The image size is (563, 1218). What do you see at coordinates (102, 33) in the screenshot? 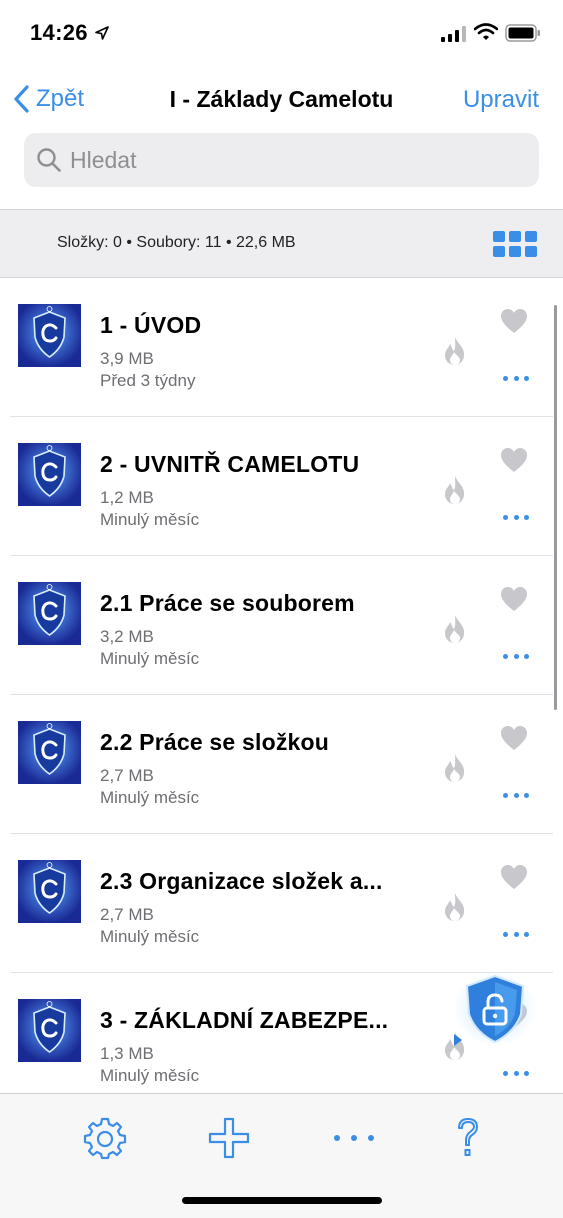
I see `location-arrow-icon` at bounding box center [102, 33].